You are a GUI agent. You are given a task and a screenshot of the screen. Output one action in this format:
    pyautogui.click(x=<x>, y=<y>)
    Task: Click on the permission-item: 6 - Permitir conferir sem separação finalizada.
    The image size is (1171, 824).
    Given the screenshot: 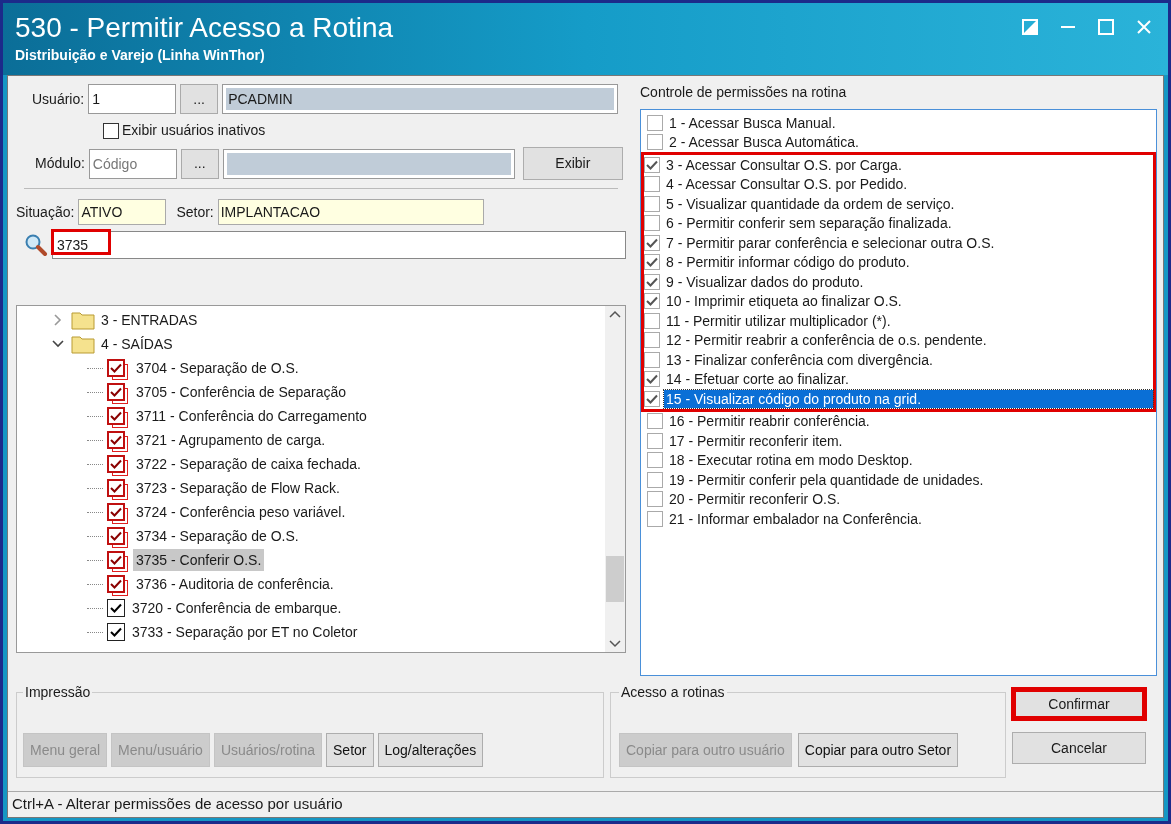 What is the action you would take?
    pyautogui.click(x=908, y=223)
    